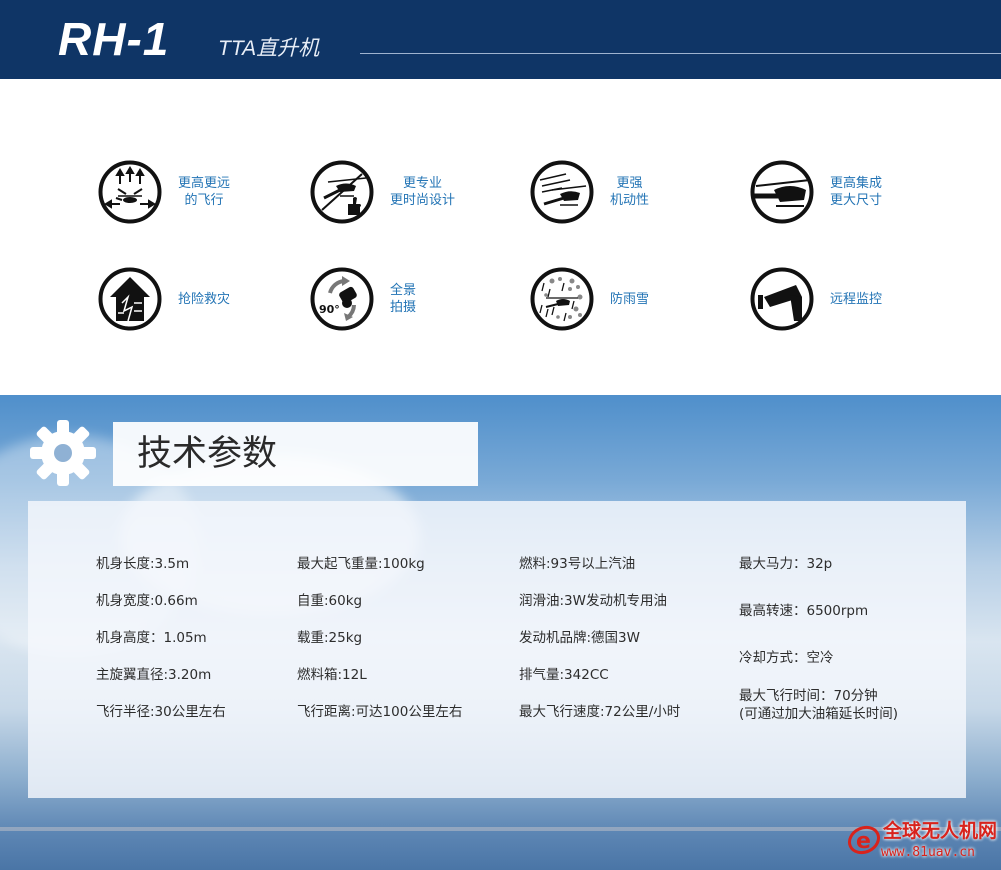 The image size is (1001, 870). What do you see at coordinates (380, 712) in the screenshot?
I see `spec-item: 飞行距离:可达100公里左右` at bounding box center [380, 712].